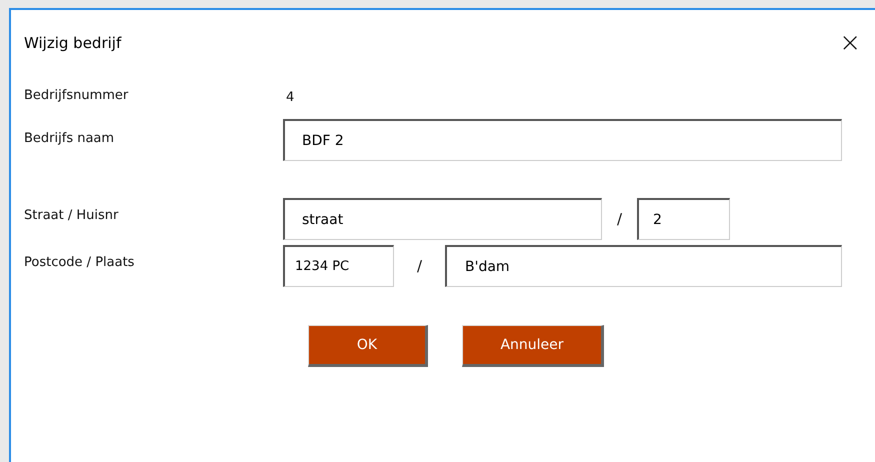 This screenshot has height=462, width=875. What do you see at coordinates (368, 346) in the screenshot?
I see `dialog-button: OK` at bounding box center [368, 346].